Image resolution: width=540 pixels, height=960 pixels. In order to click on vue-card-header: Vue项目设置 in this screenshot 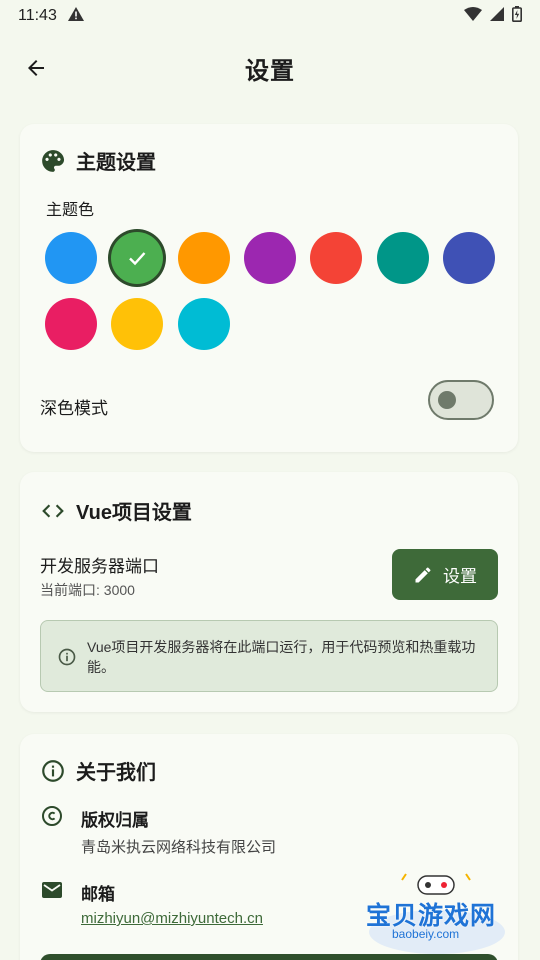, I will do `click(116, 510)`.